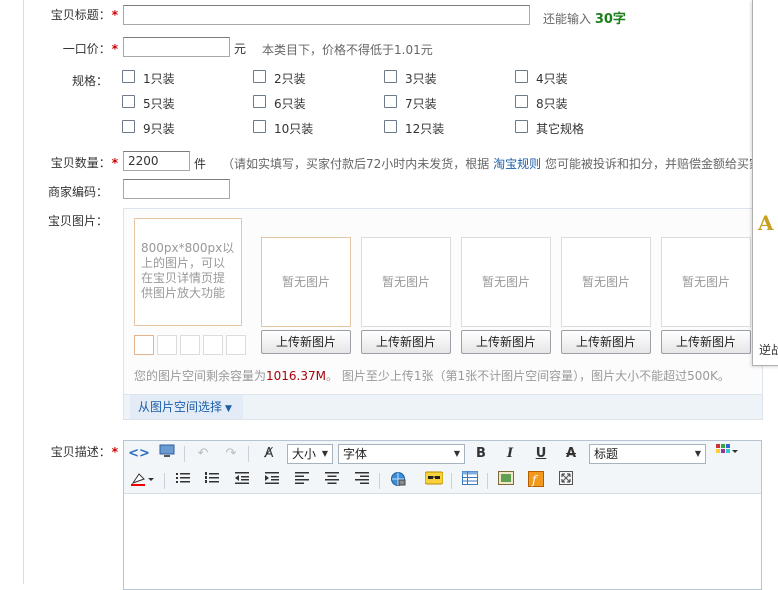 Image resolution: width=778 pixels, height=590 pixels. I want to click on heading-dropdown: 标题 ▼, so click(647, 454).